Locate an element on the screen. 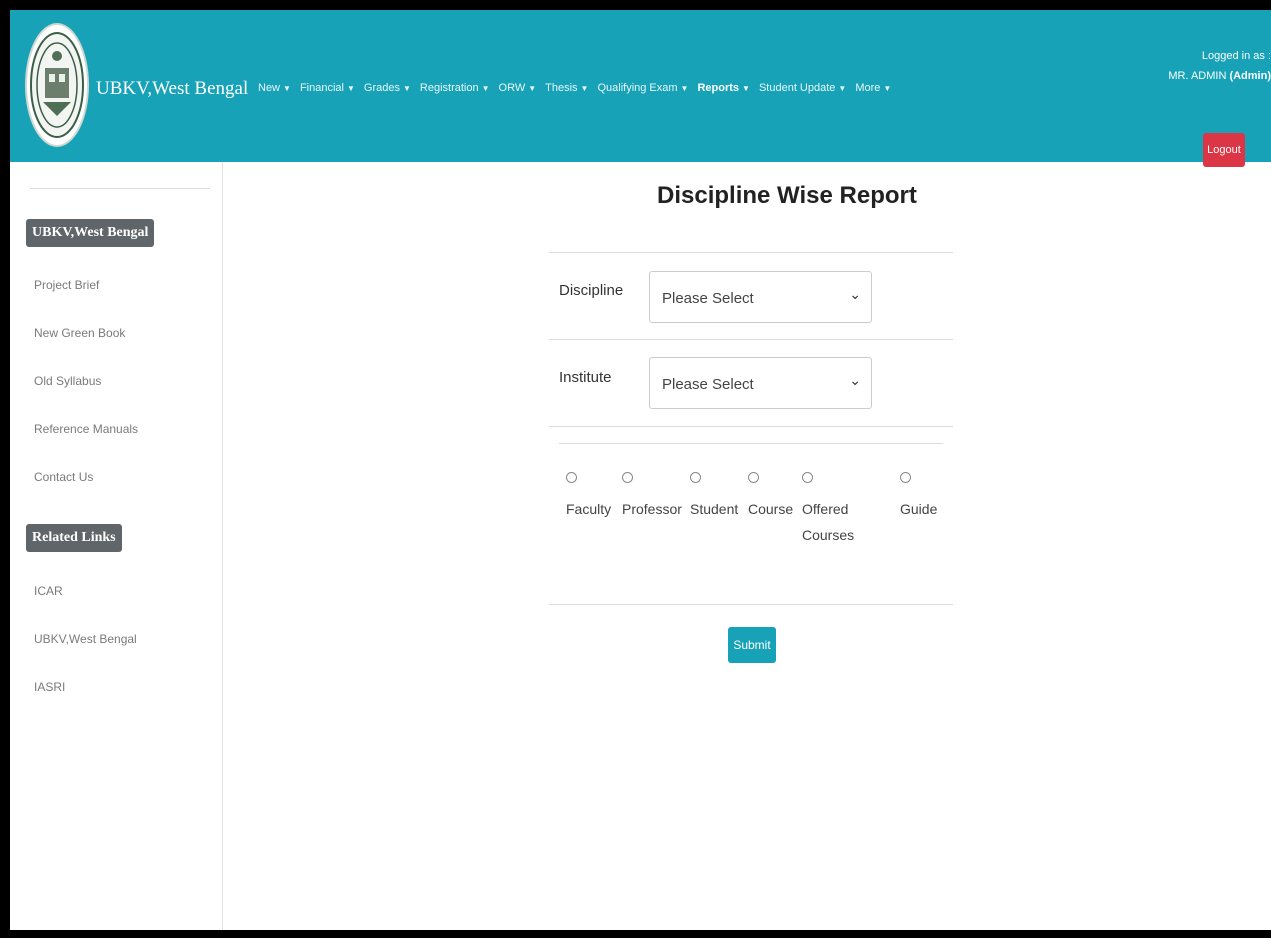  report-option-guide: Guide is located at coordinates (918, 497).